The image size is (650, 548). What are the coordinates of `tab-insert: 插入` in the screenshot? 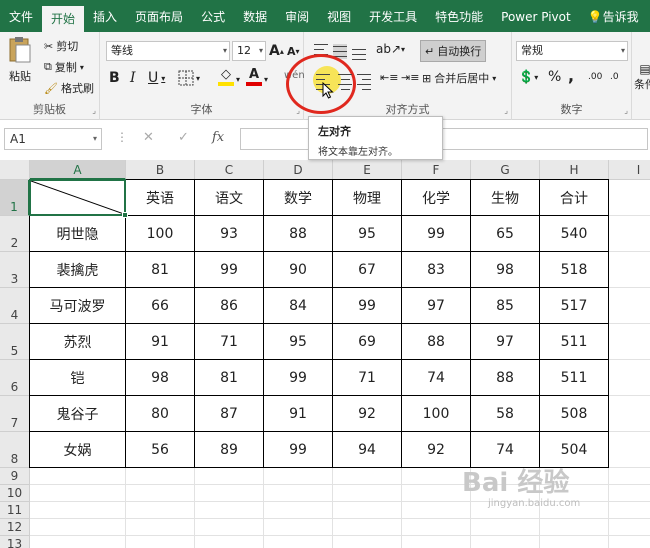 It's located at (105, 16).